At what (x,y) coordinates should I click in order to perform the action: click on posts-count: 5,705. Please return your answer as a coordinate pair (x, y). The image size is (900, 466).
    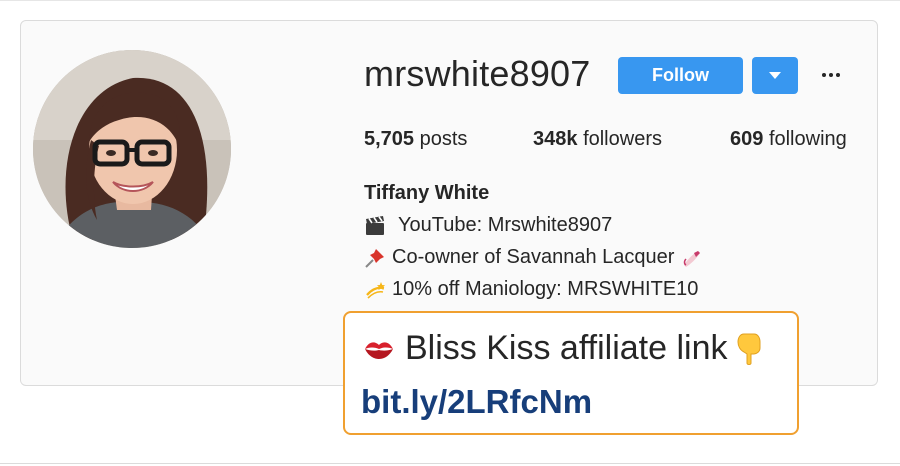
    Looking at the image, I should click on (389, 139).